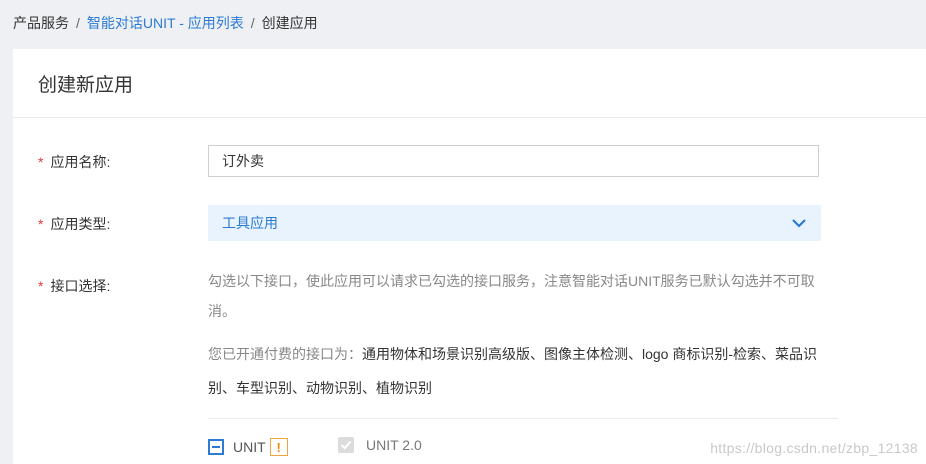  I want to click on unit2-label: UNIT 2.0, so click(394, 445).